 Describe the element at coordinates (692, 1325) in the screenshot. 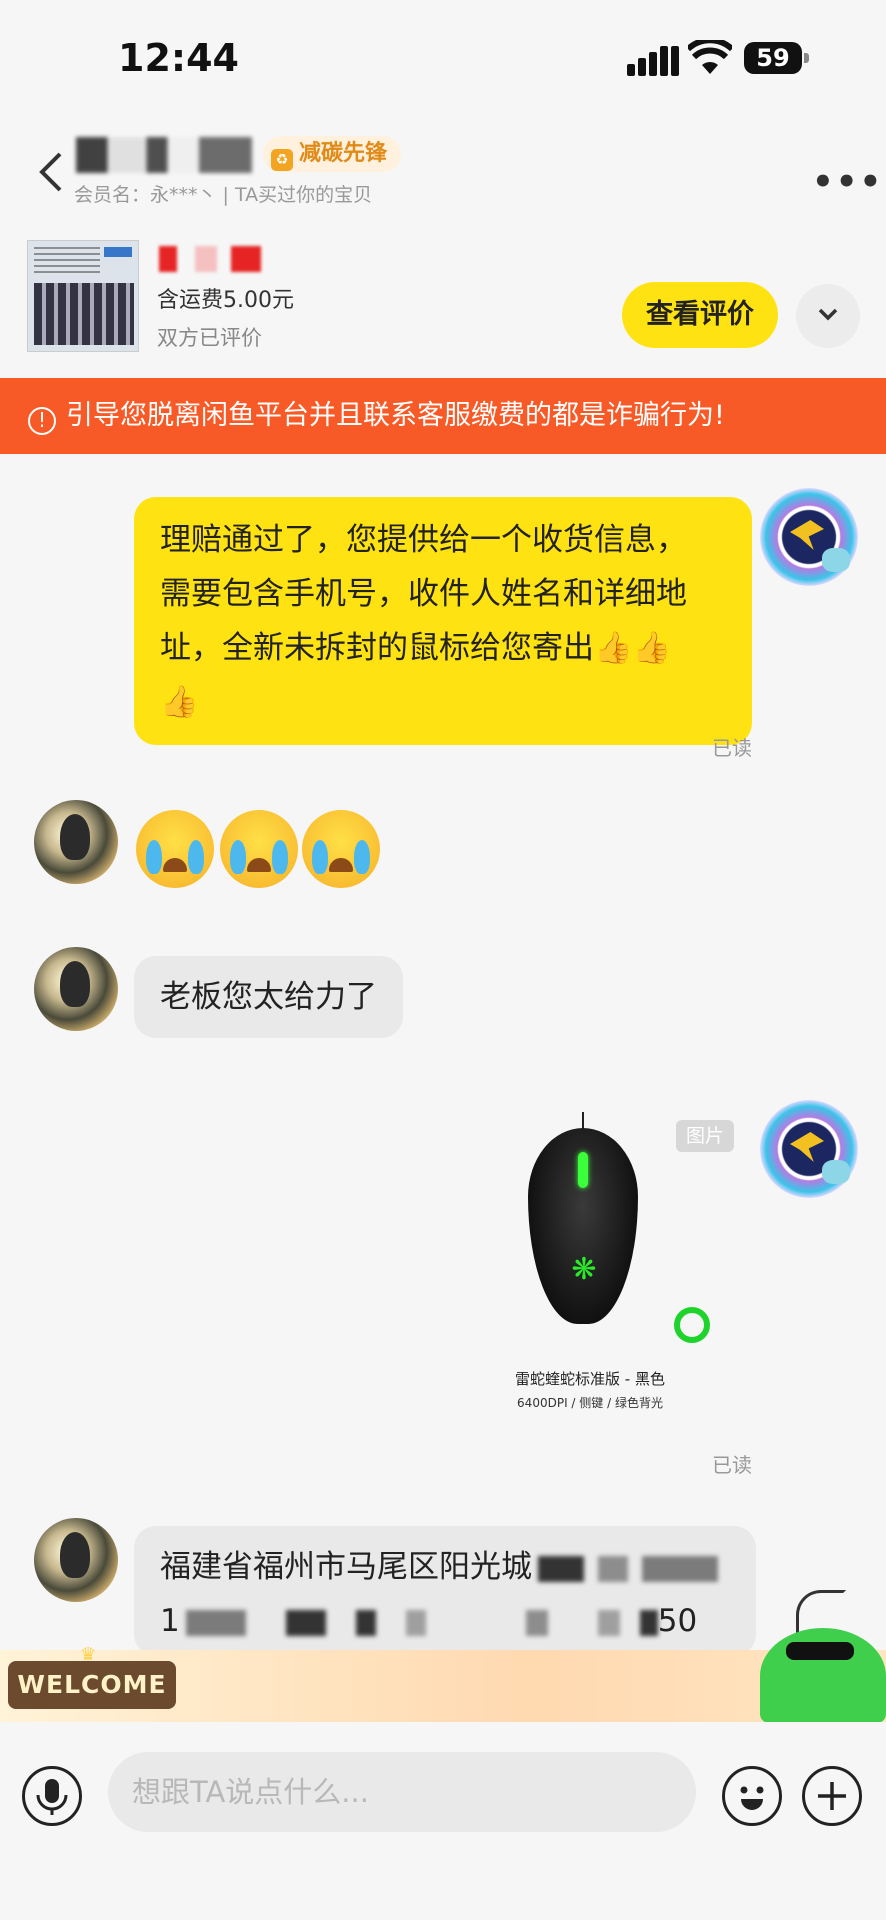

I see `status-ring-icon` at that location.